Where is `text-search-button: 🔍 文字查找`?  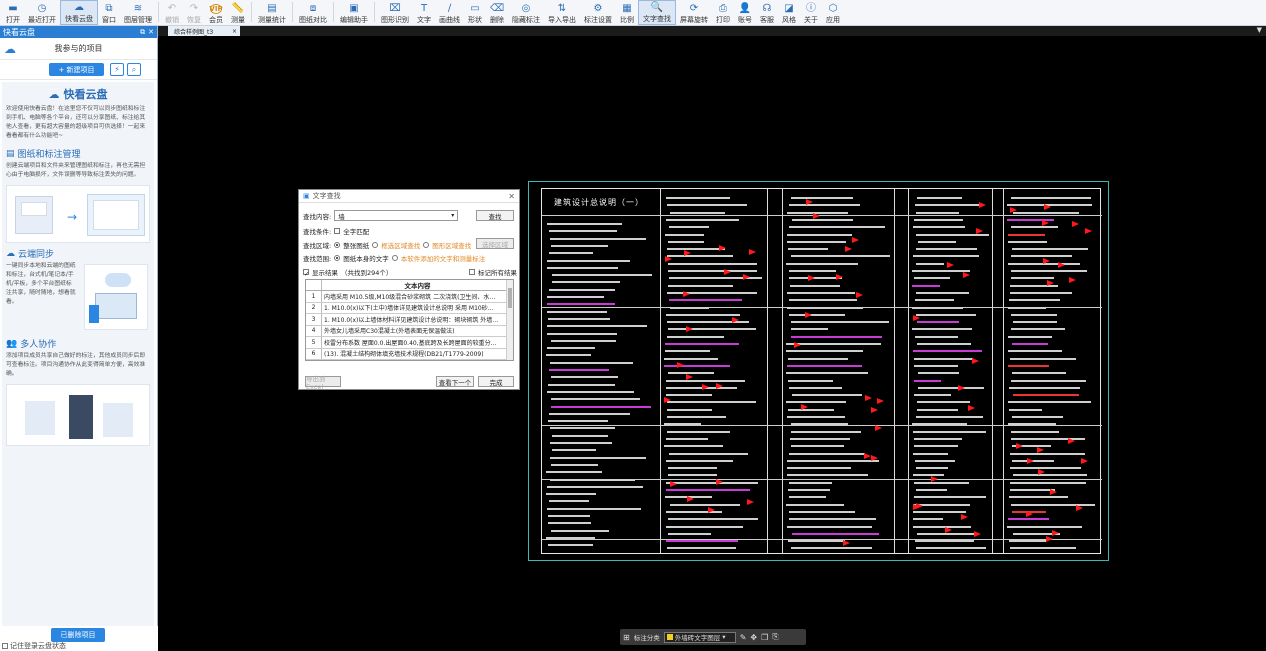 text-search-button: 🔍 文字查找 is located at coordinates (657, 12).